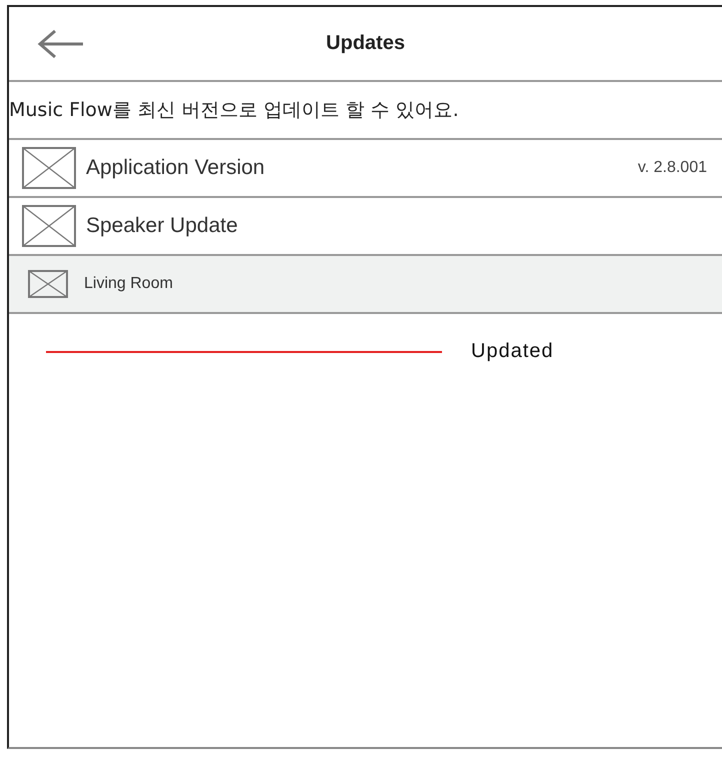 The image size is (722, 757). I want to click on item-label: Living Room, so click(128, 284).